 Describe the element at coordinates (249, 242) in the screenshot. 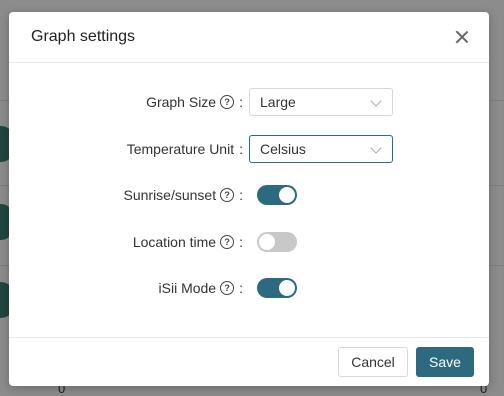

I see `location-time-row: Location time ? :` at that location.